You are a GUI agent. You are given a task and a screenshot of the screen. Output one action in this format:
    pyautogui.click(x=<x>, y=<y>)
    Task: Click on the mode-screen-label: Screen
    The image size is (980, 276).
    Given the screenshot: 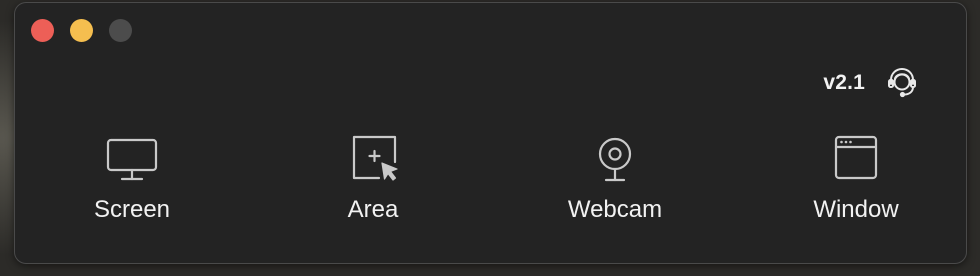 What is the action you would take?
    pyautogui.click(x=132, y=209)
    